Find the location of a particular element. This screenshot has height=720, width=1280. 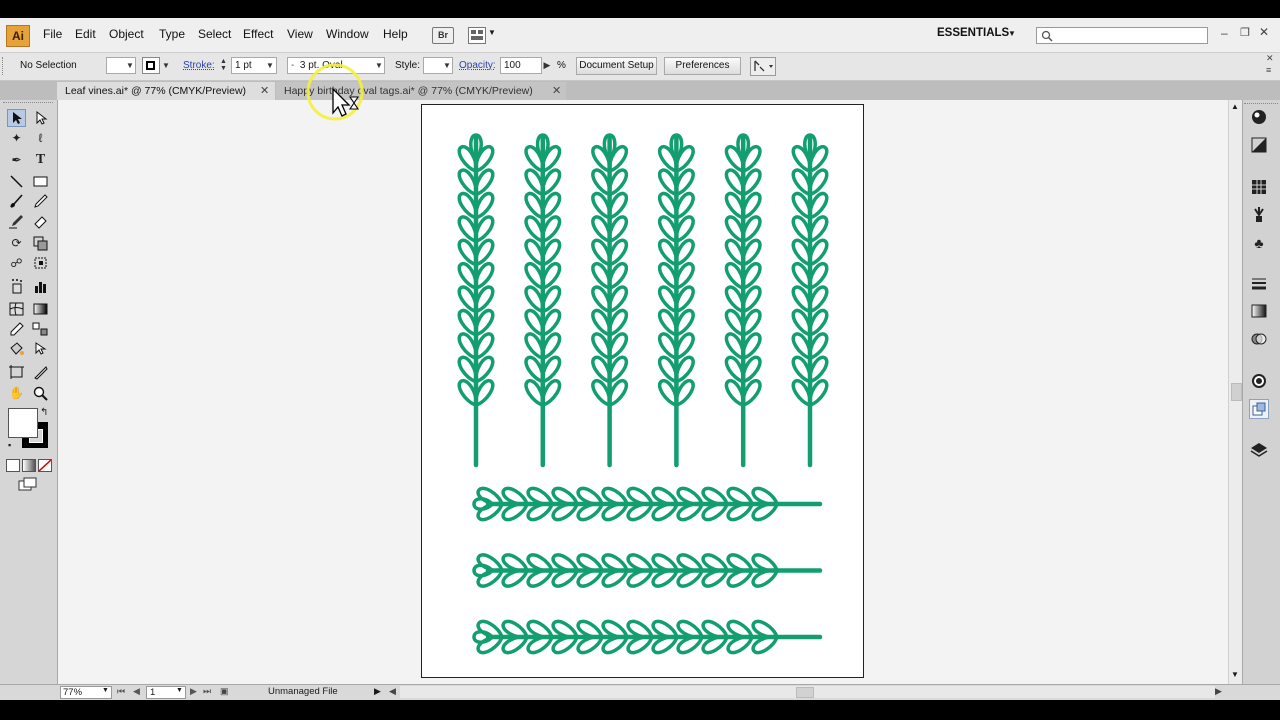

last-artboard-icon: ⏭ is located at coordinates (207, 691).